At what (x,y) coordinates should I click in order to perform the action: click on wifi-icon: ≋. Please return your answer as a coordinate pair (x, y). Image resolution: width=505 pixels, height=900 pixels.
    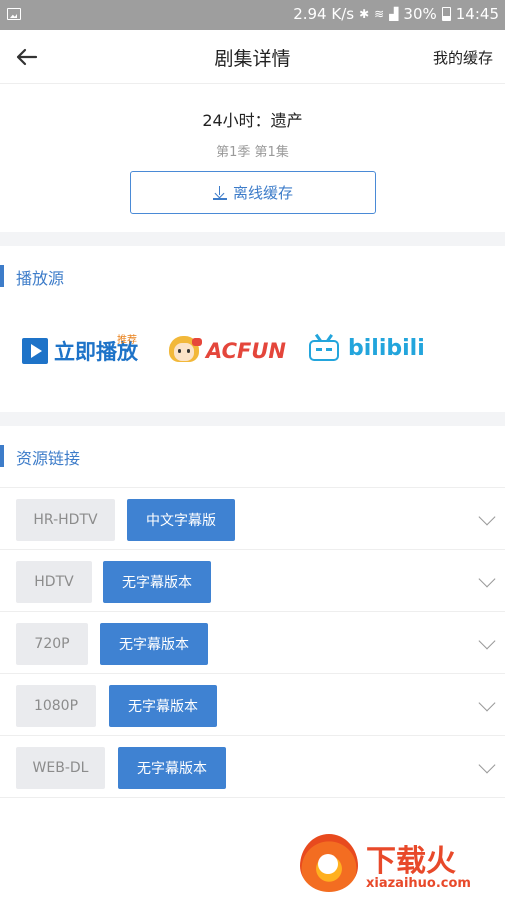
    Looking at the image, I should click on (379, 14).